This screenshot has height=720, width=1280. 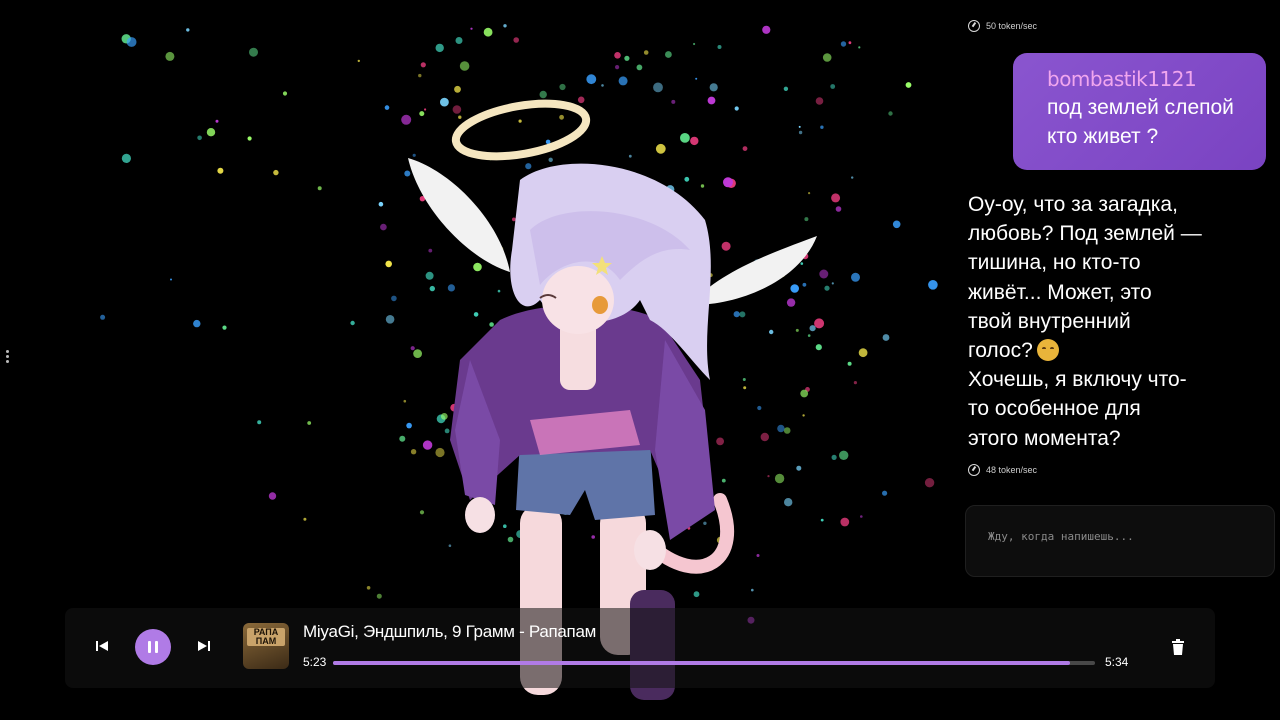 I want to click on user-message-line: под землей слепой, so click(x=1140, y=107).